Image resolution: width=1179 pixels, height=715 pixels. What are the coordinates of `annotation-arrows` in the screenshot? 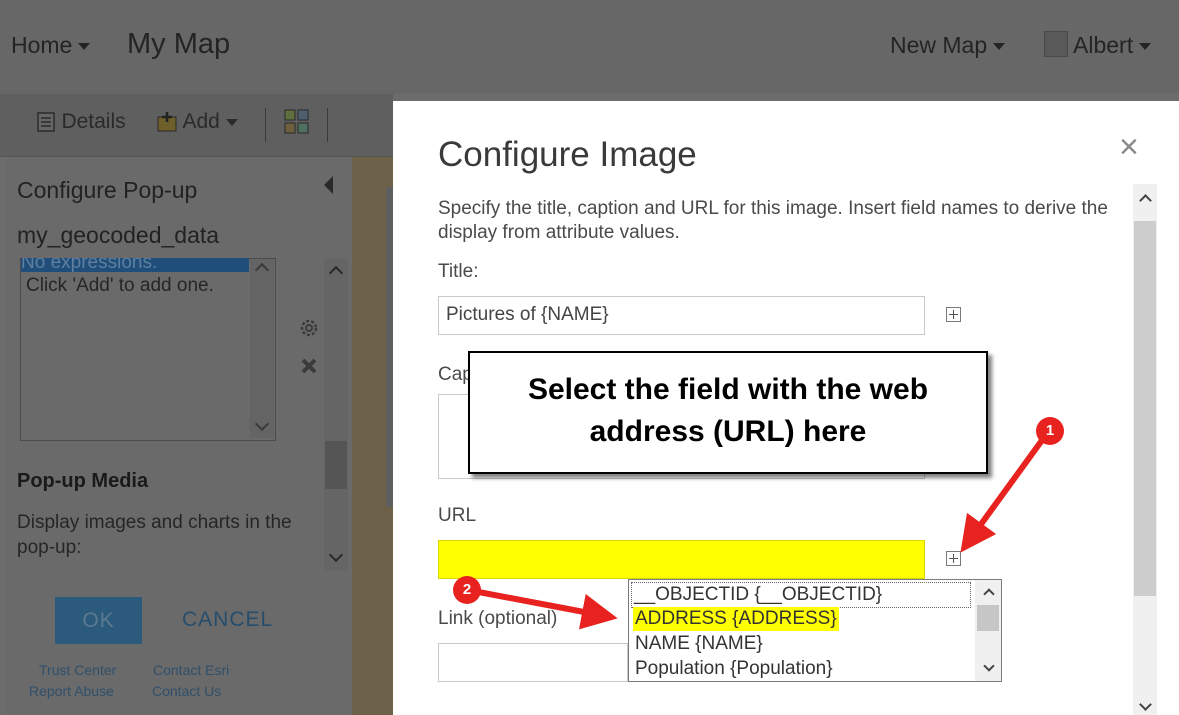 It's located at (759, 530).